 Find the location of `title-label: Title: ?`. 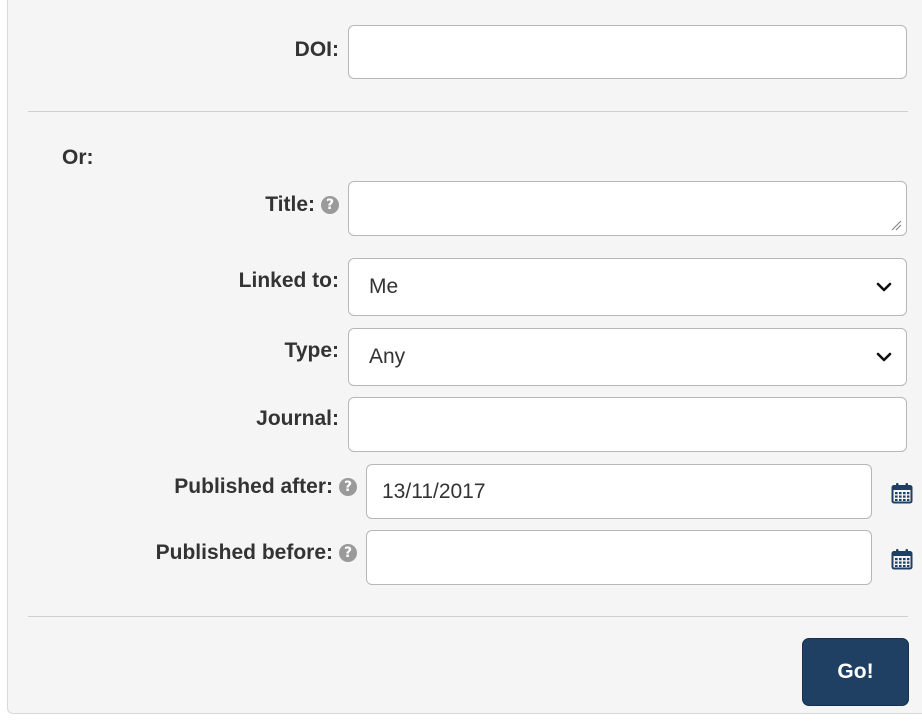

title-label: Title: ? is located at coordinates (302, 205).